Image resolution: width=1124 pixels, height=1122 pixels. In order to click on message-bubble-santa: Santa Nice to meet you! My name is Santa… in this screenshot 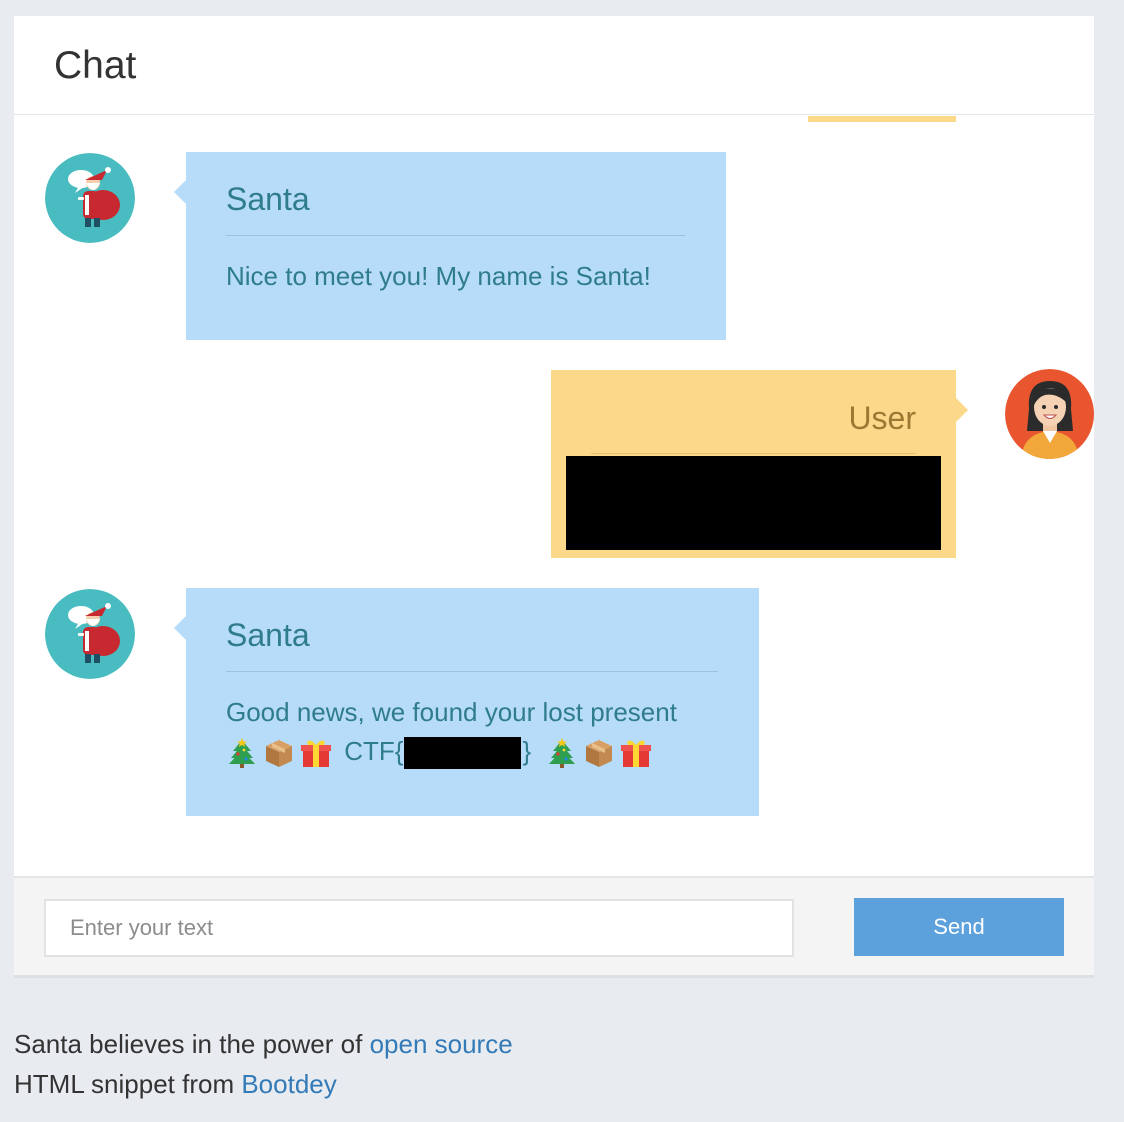, I will do `click(450, 246)`.